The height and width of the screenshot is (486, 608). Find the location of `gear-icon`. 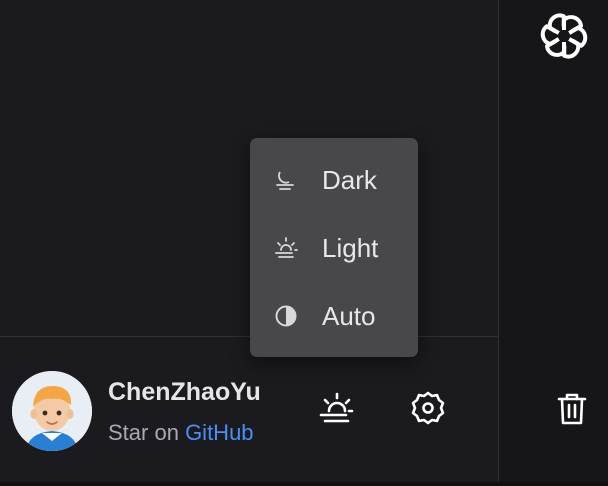

gear-icon is located at coordinates (428, 410).